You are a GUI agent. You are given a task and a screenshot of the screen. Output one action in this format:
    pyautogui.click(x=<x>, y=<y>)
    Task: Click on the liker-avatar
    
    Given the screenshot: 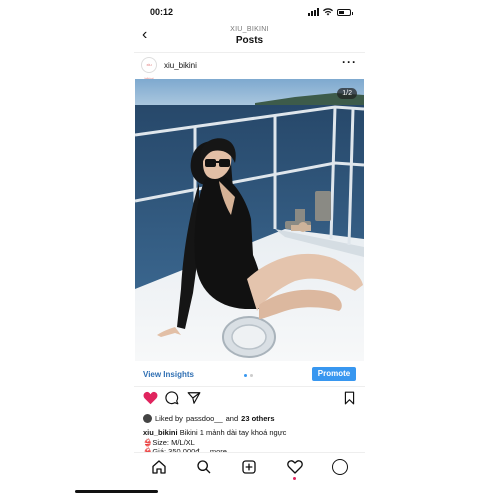 What is the action you would take?
    pyautogui.click(x=147, y=418)
    